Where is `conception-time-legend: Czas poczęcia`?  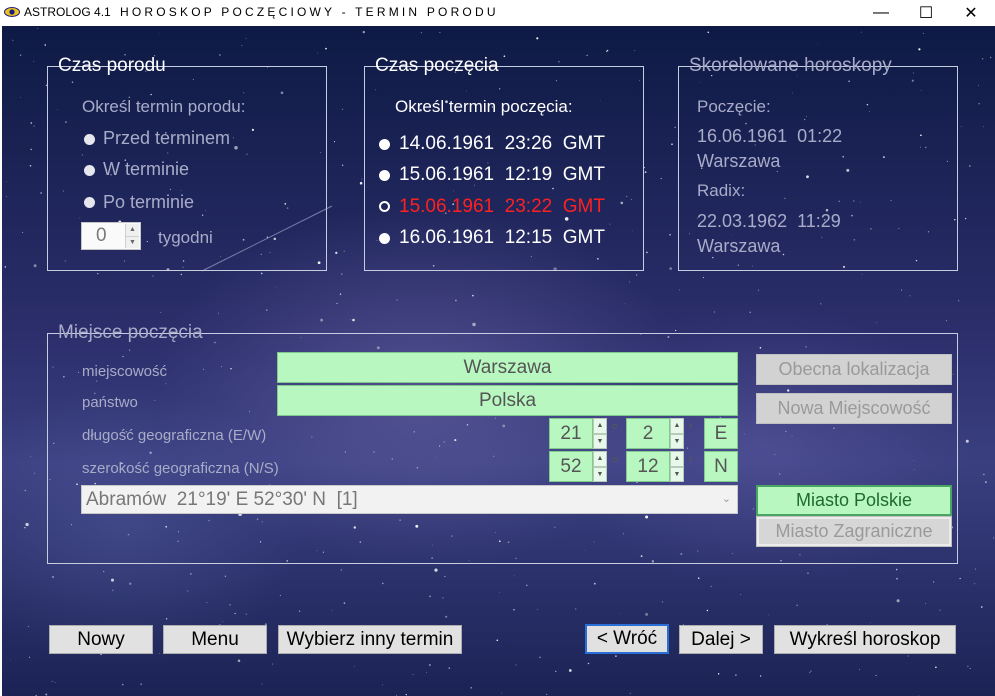 conception-time-legend: Czas poczęcia is located at coordinates (437, 65).